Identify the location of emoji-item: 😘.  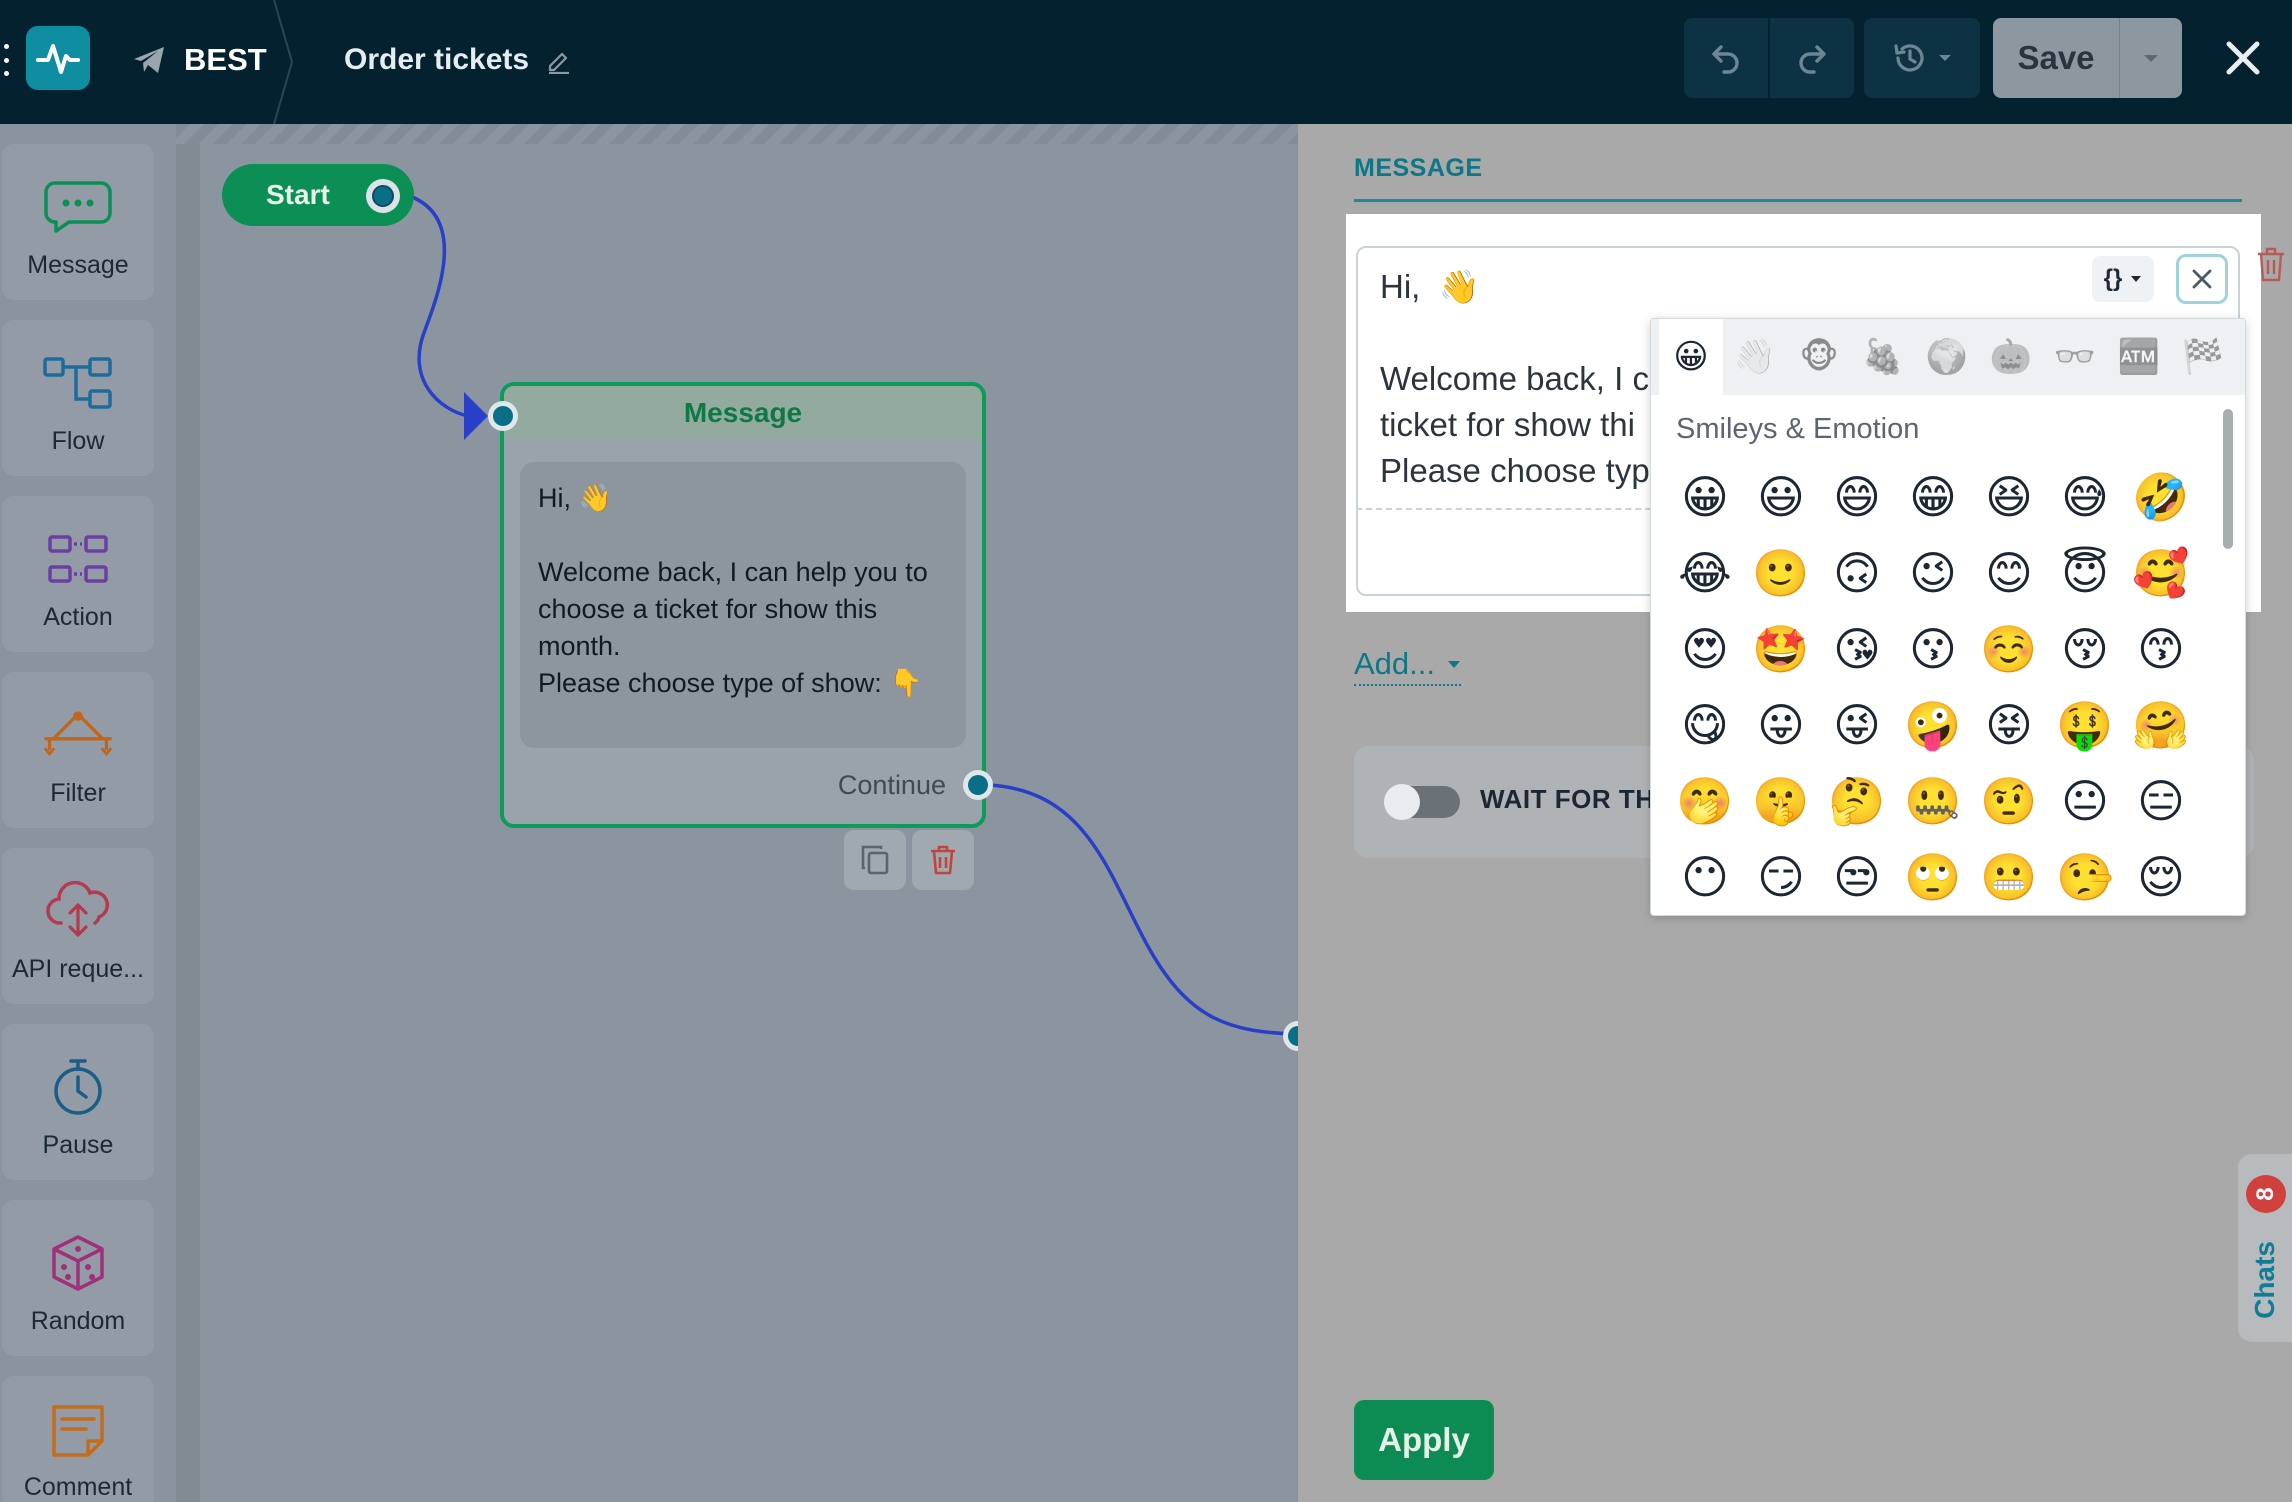
(1857, 649).